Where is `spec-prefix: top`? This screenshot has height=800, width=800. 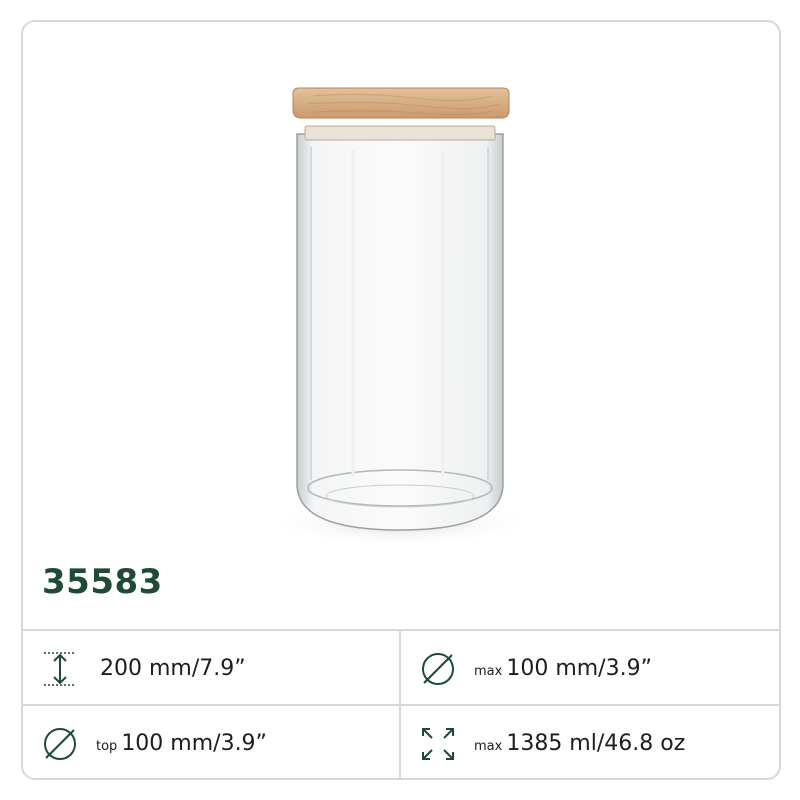
spec-prefix: top is located at coordinates (107, 746).